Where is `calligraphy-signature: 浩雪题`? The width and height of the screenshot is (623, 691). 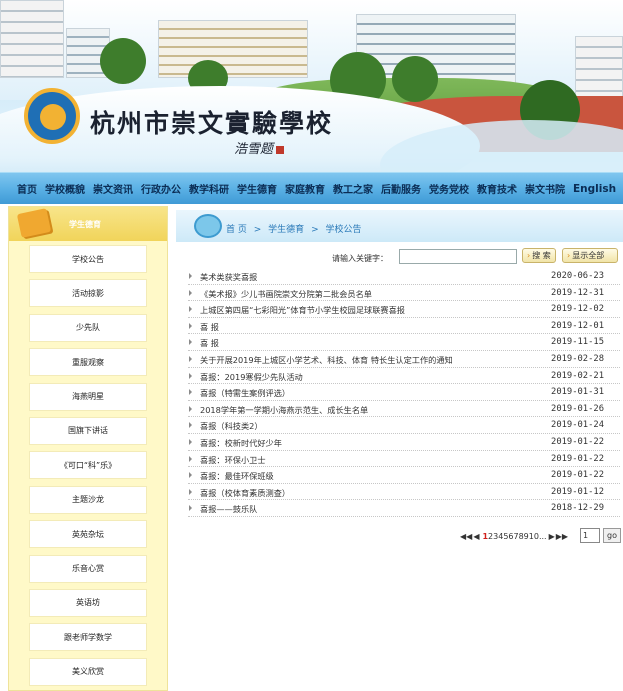 calligraphy-signature: 浩雪题 is located at coordinates (259, 147).